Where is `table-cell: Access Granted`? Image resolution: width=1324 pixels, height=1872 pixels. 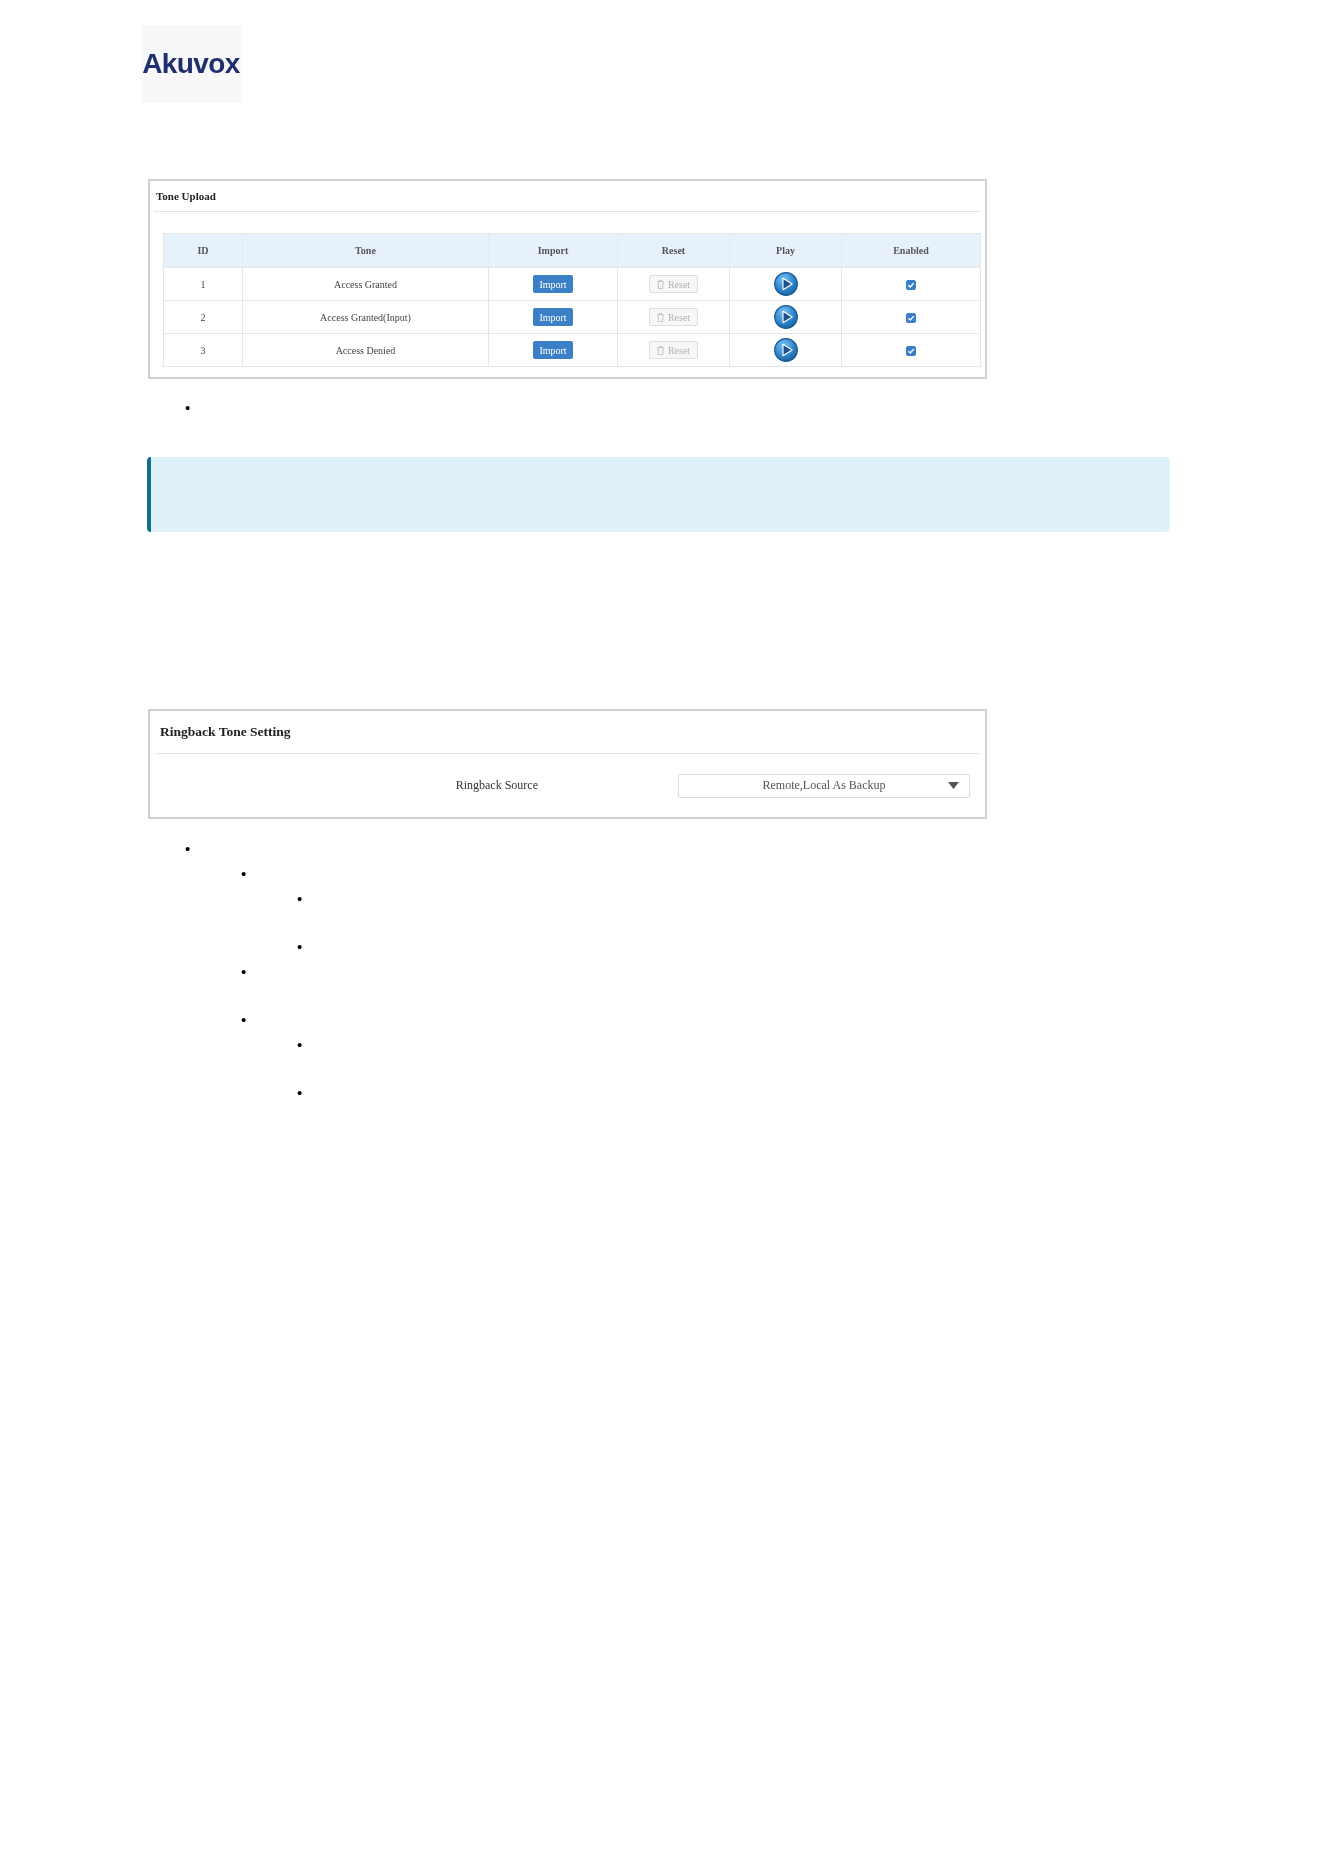 table-cell: Access Granted is located at coordinates (365, 284).